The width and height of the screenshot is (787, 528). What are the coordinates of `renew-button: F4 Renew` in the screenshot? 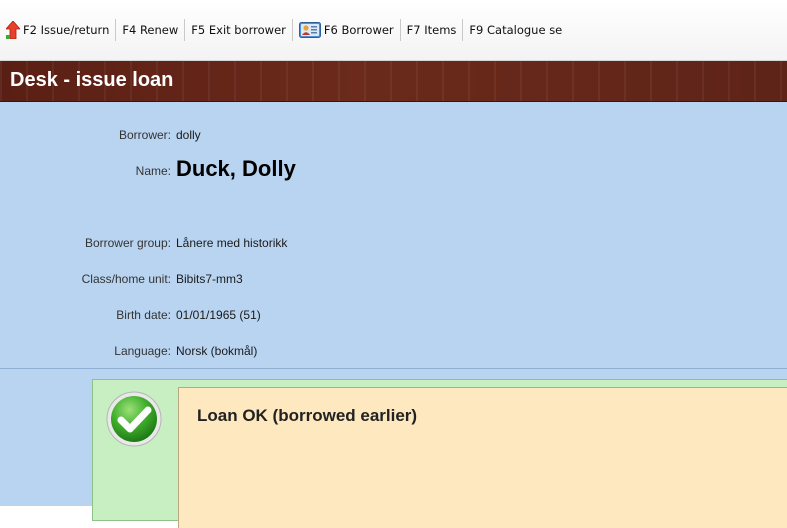 It's located at (150, 30).